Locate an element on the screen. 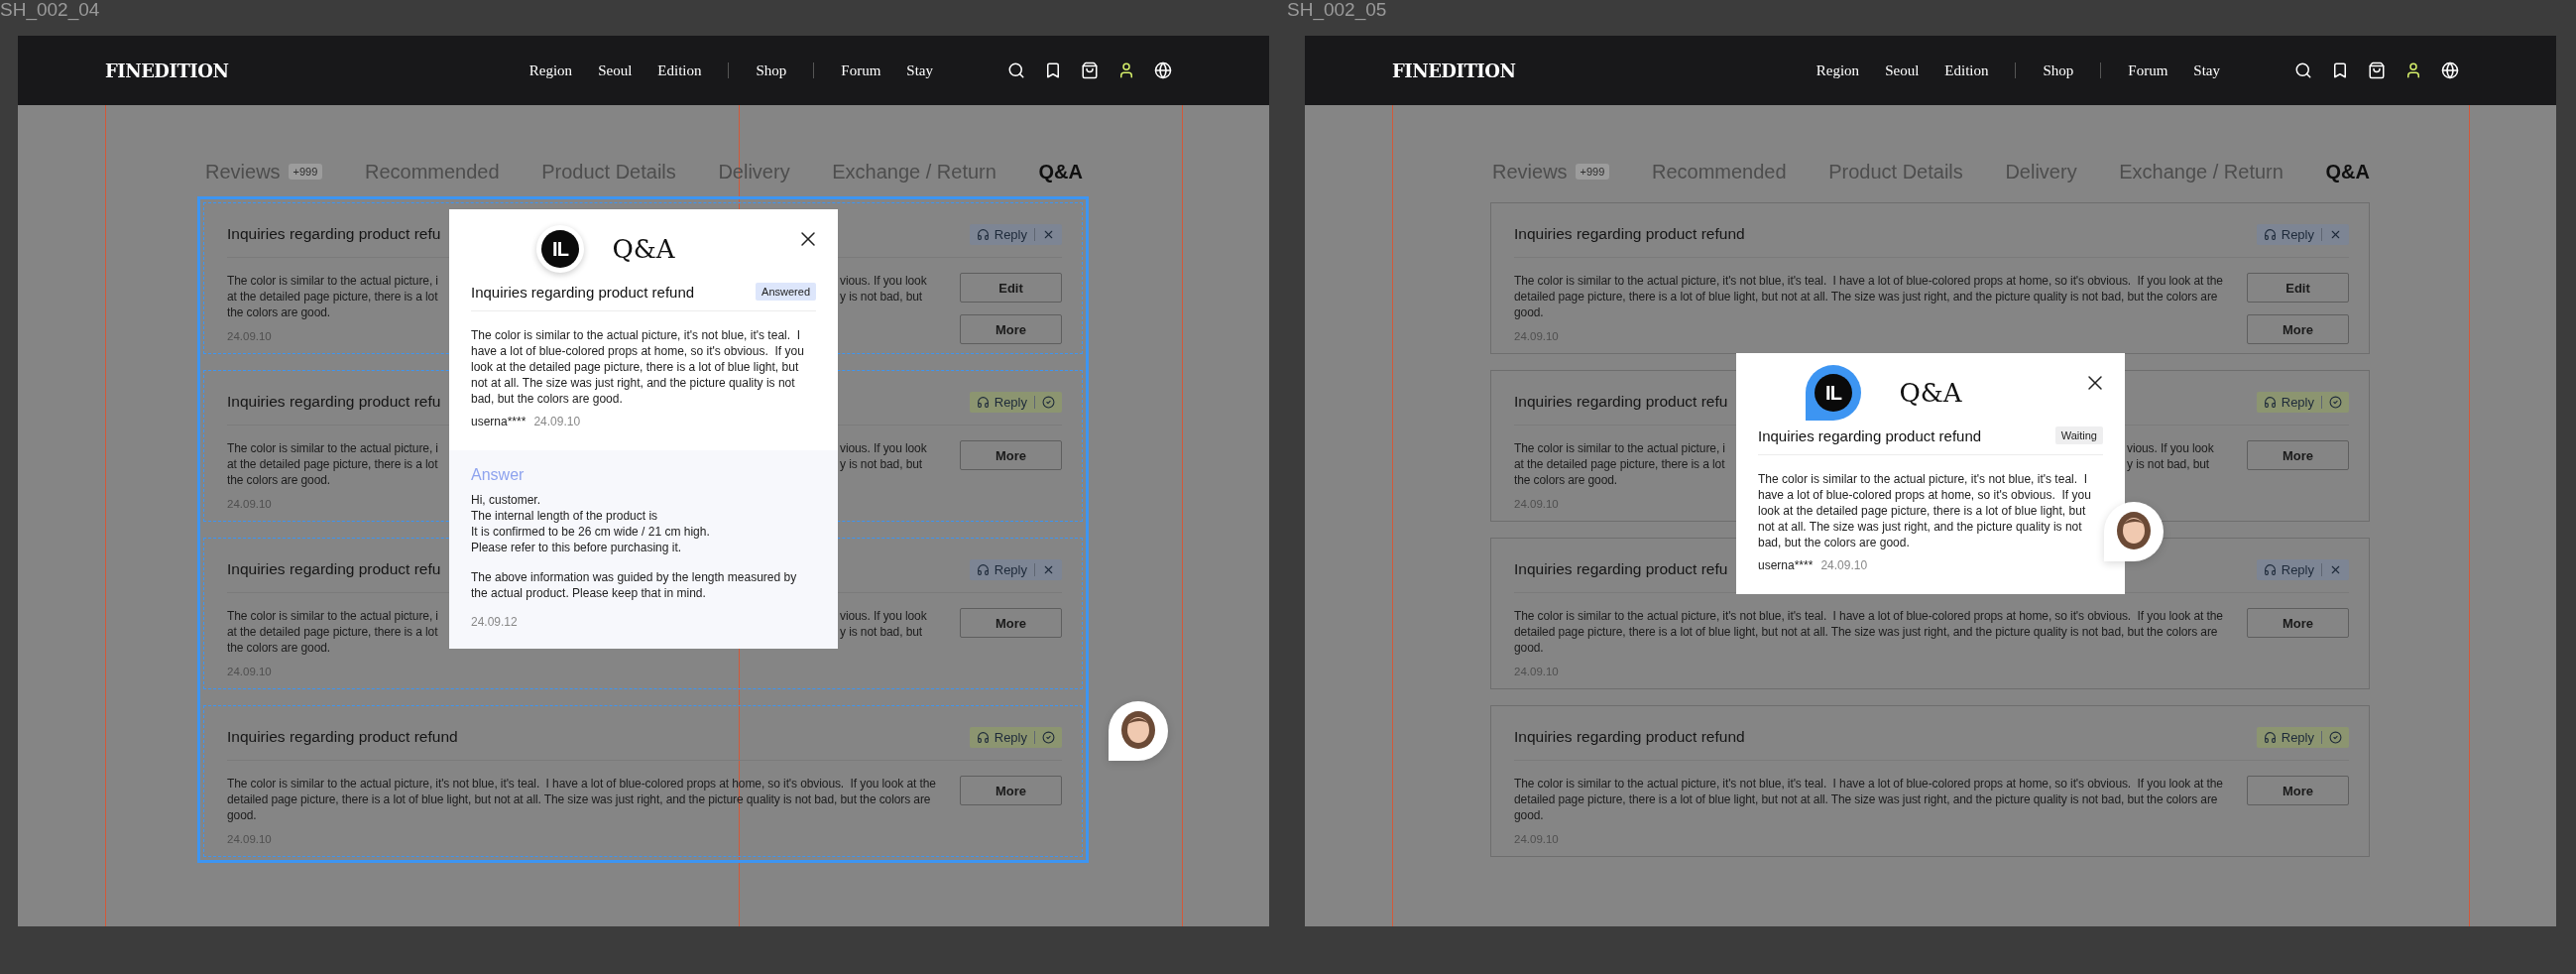  frame-label: SH_002_05 is located at coordinates (1337, 10).